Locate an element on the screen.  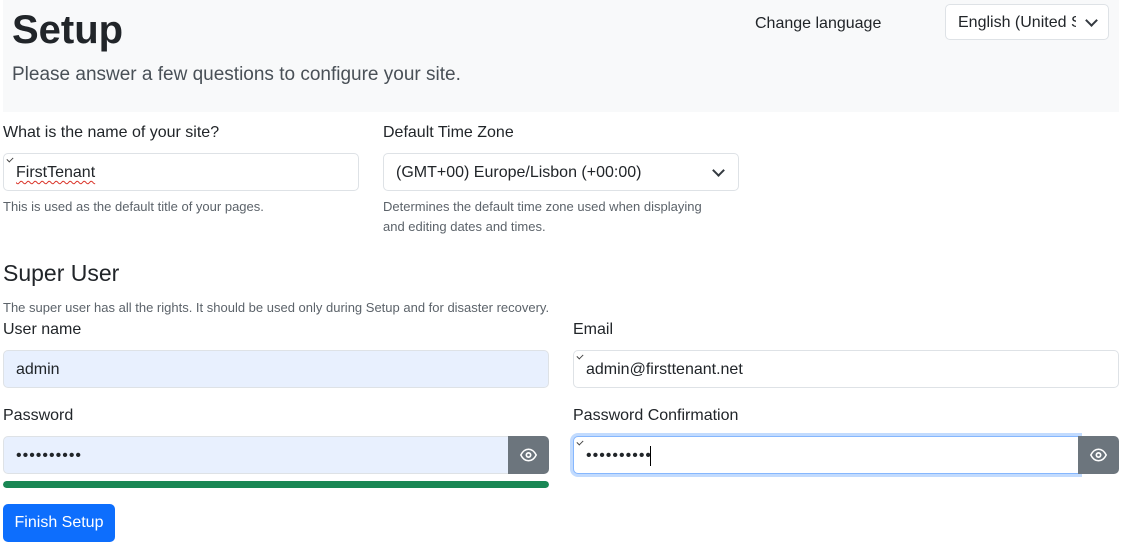
password-confirmation-label: Password Confirmation is located at coordinates (656, 415).